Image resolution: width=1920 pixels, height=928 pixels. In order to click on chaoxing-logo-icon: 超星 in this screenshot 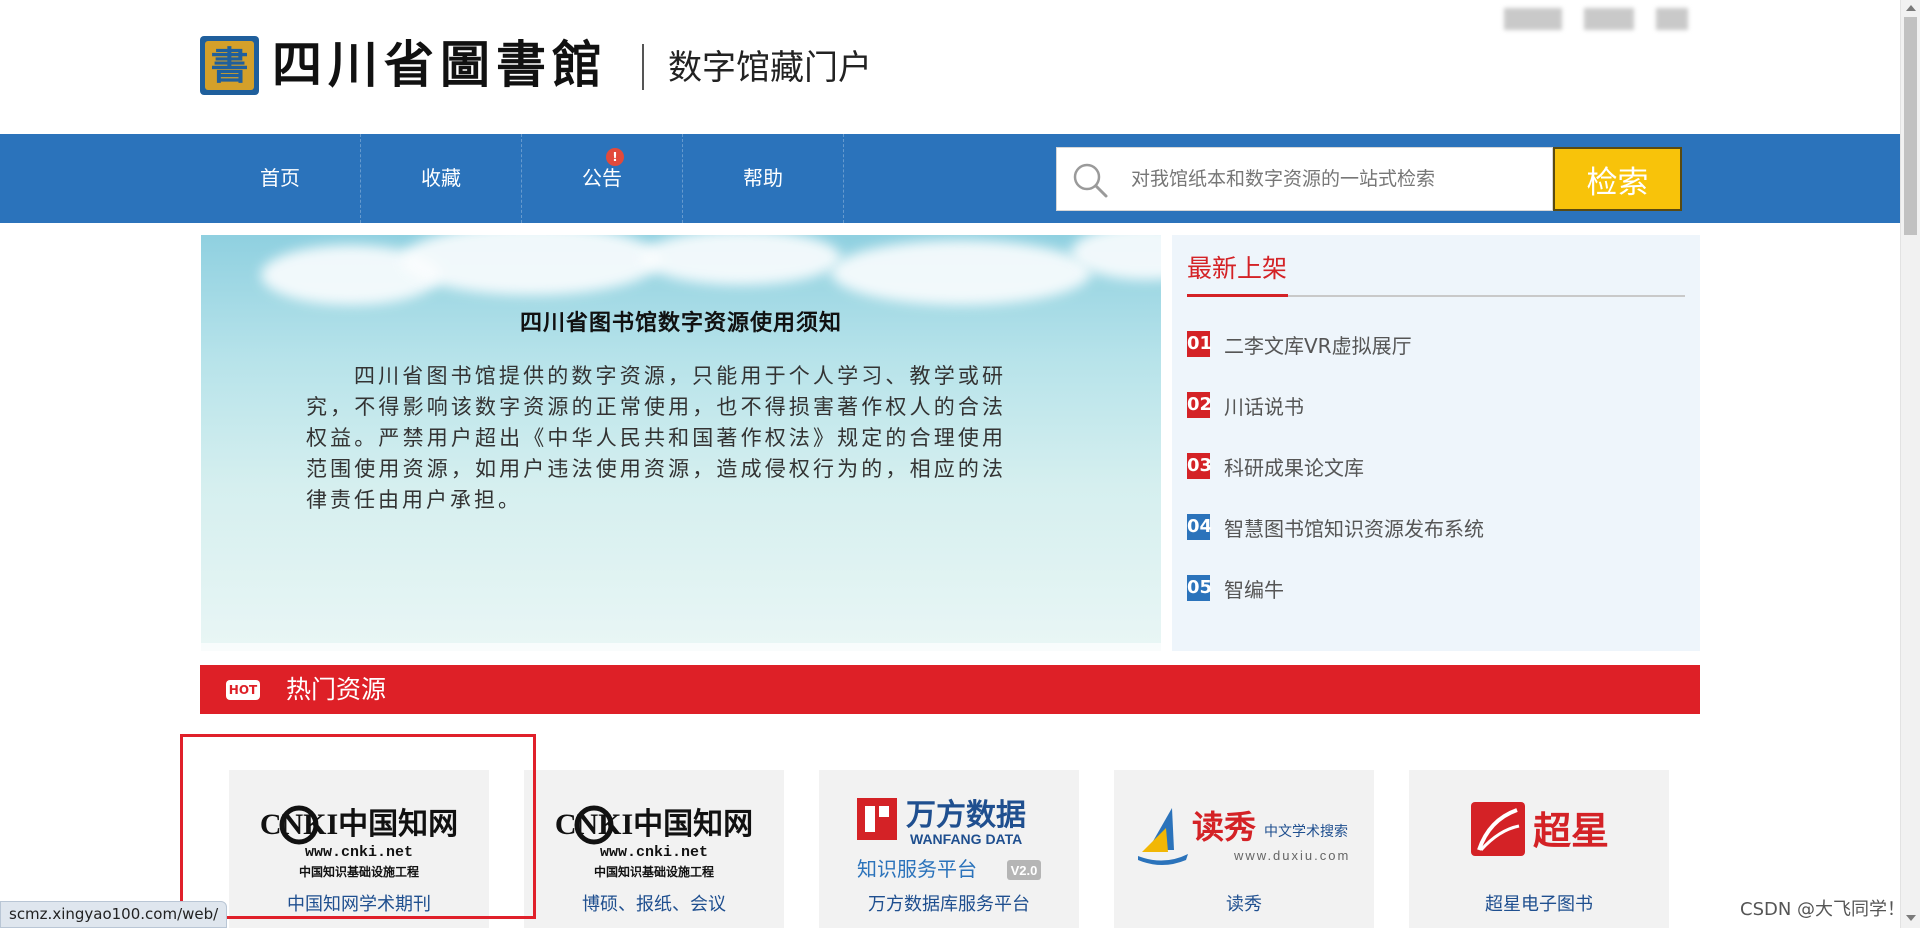, I will do `click(1540, 829)`.